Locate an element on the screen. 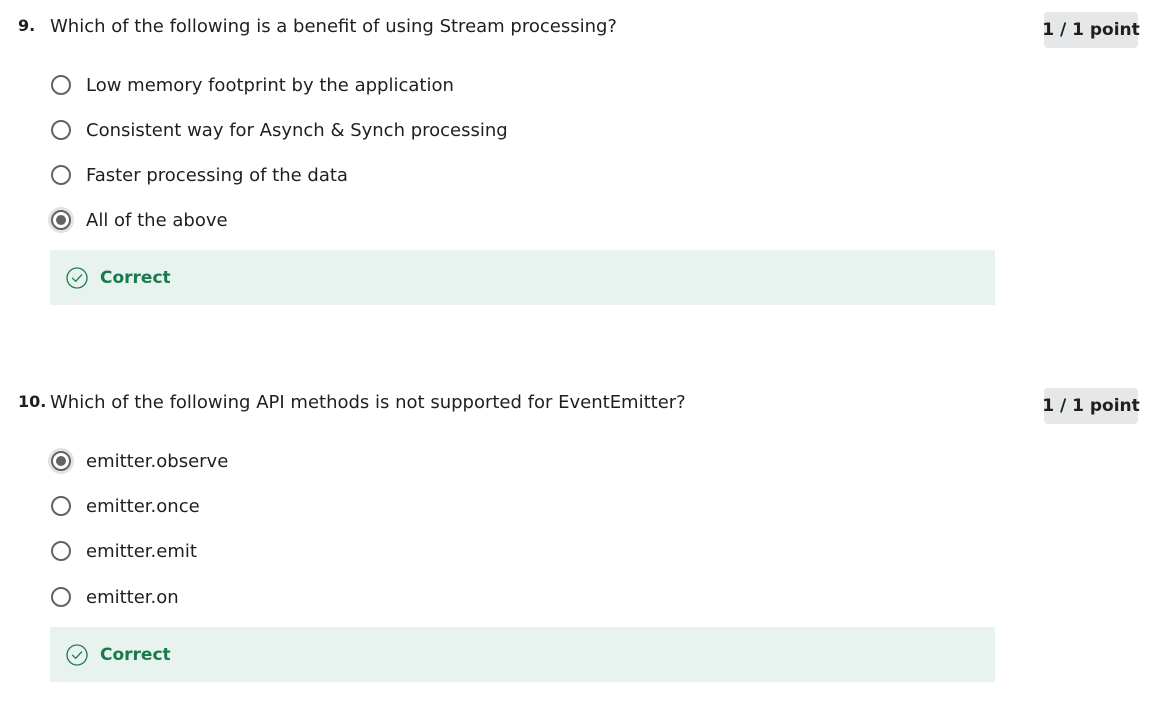  option-radio: emitter.once is located at coordinates (124, 506).